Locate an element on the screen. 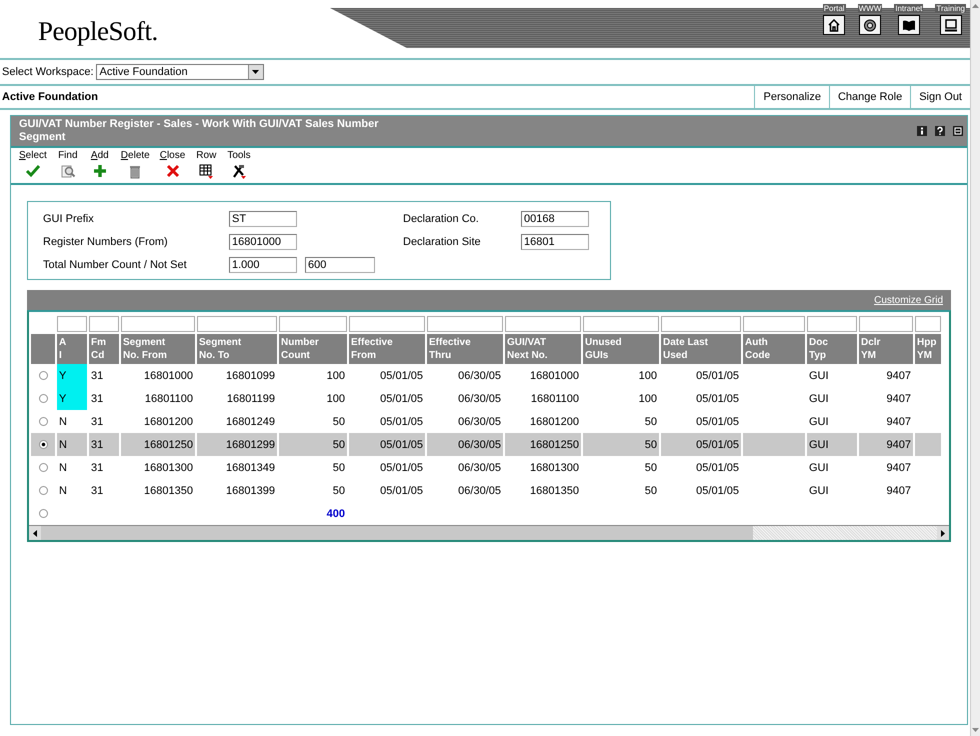 The height and width of the screenshot is (736, 980). input-field: 1.000 is located at coordinates (263, 264).